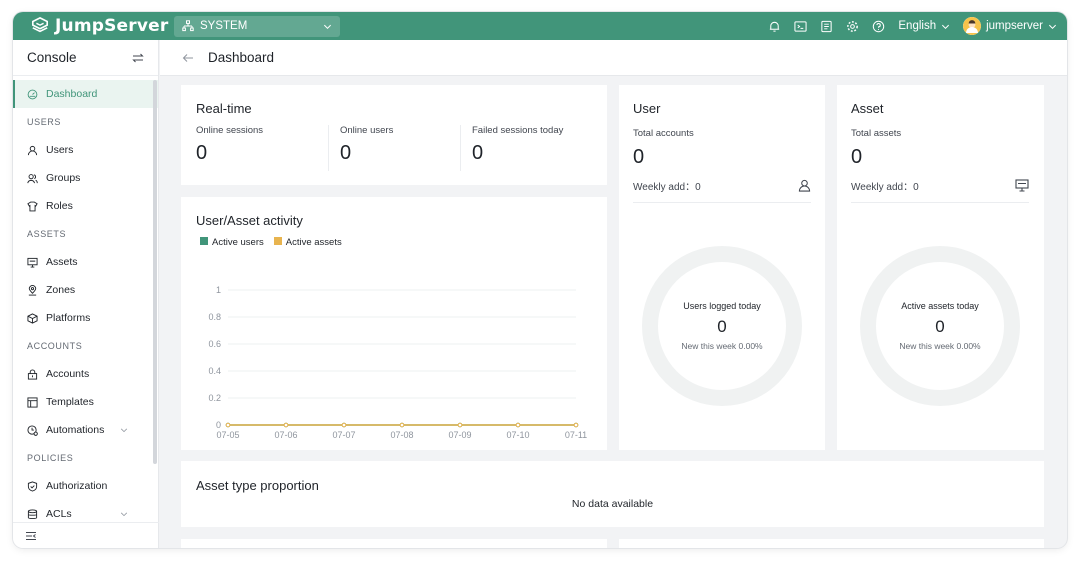  Describe the element at coordinates (85, 178) in the screenshot. I see `sidebar-item-groups: Groups` at that location.